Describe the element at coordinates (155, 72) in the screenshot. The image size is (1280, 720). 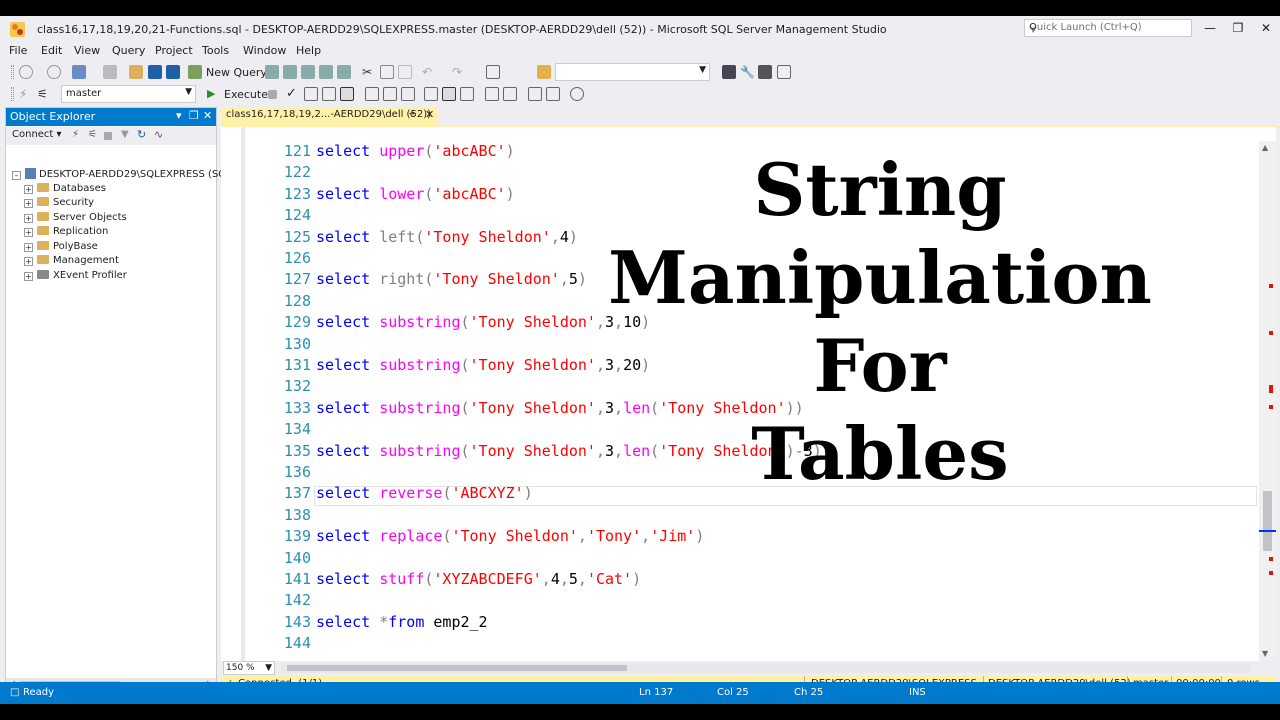
I see `save-icon` at that location.